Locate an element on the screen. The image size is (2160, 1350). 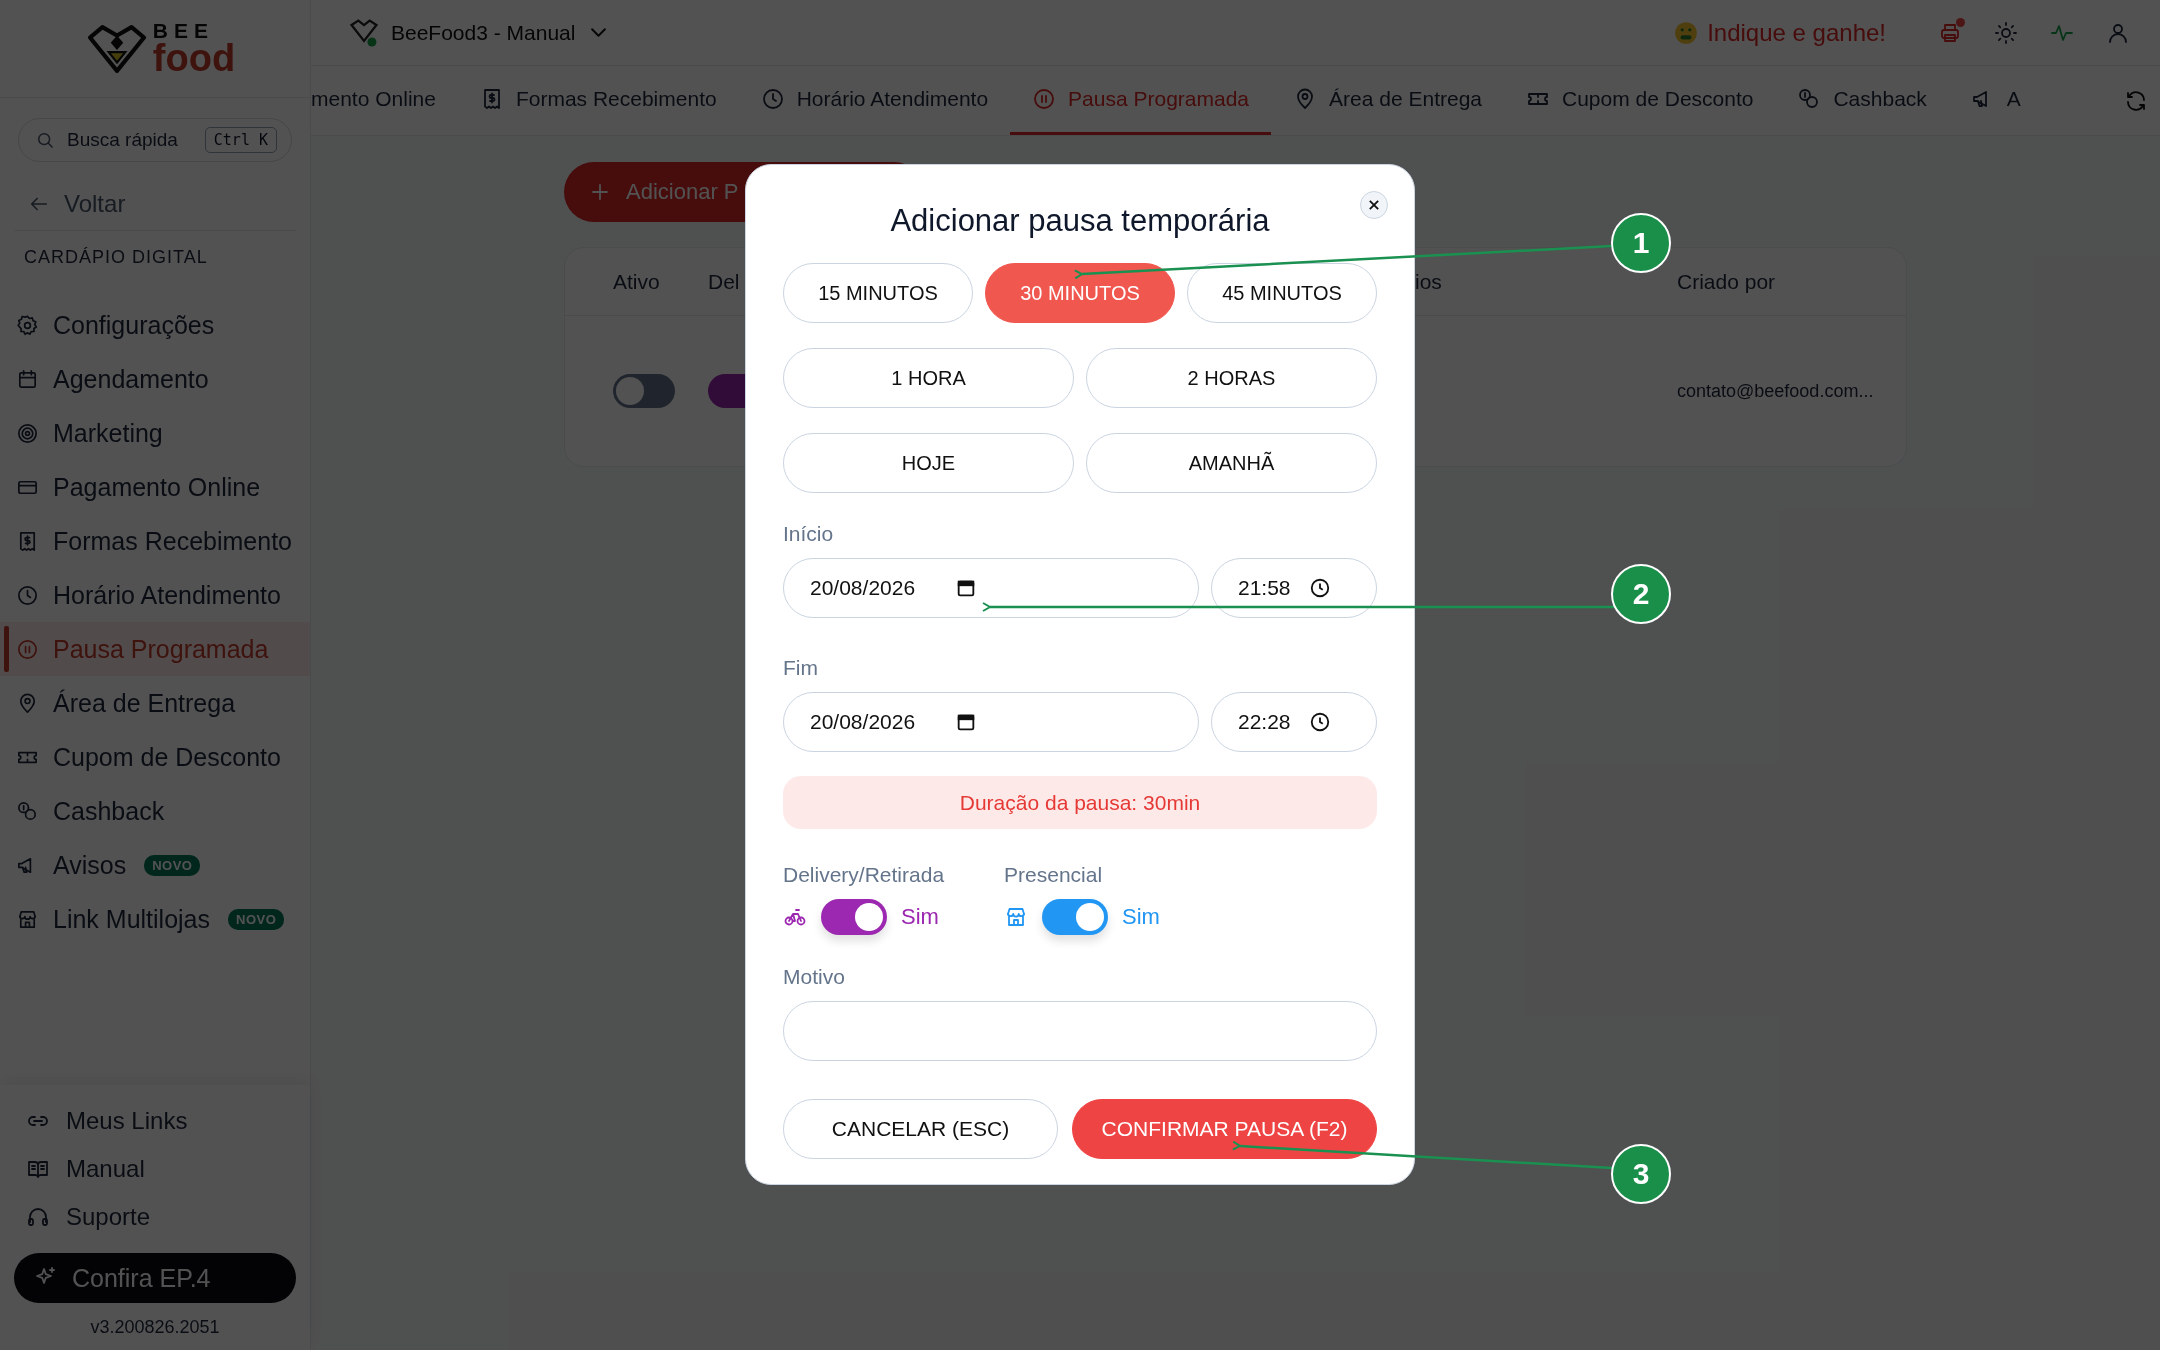
sidebar-item: Agendamento is located at coordinates (155, 379).